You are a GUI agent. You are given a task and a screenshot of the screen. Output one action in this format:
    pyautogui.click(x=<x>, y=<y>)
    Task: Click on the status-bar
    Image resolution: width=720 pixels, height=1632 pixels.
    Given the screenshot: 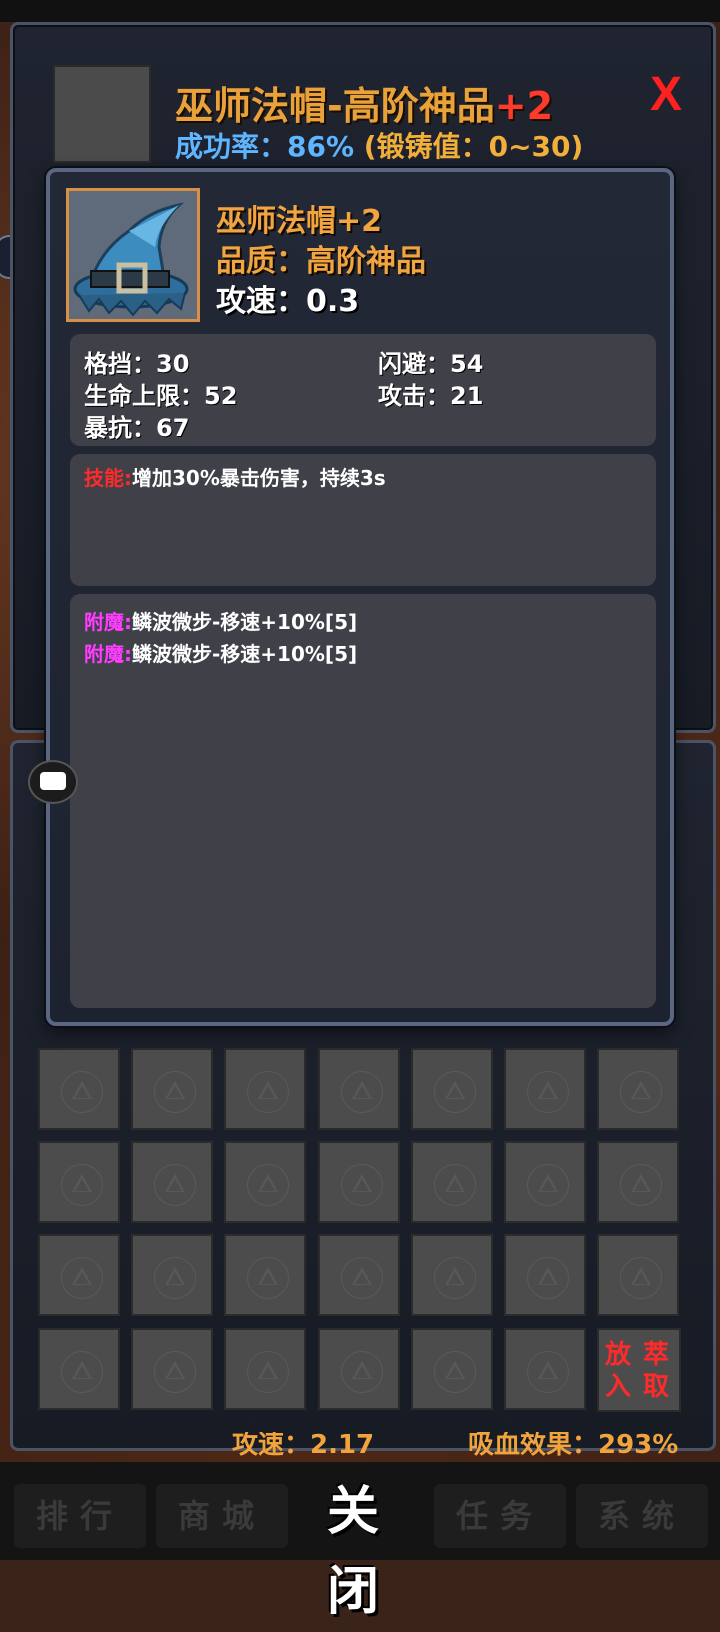 What is the action you would take?
    pyautogui.click(x=360, y=11)
    